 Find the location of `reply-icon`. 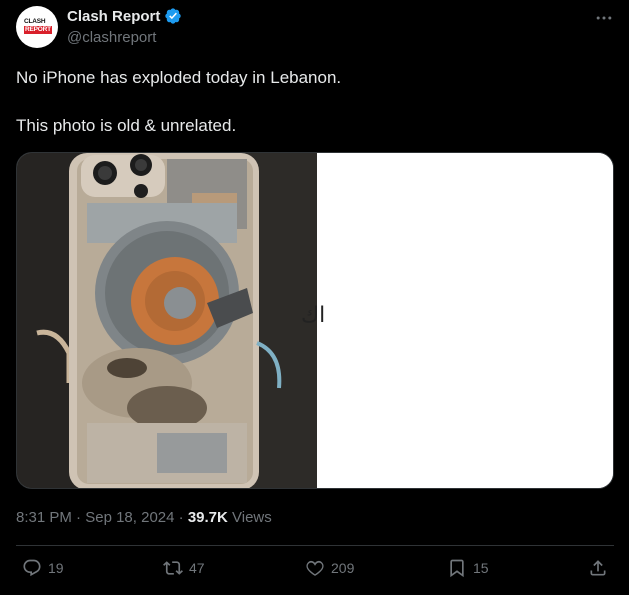

reply-icon is located at coordinates (32, 568).